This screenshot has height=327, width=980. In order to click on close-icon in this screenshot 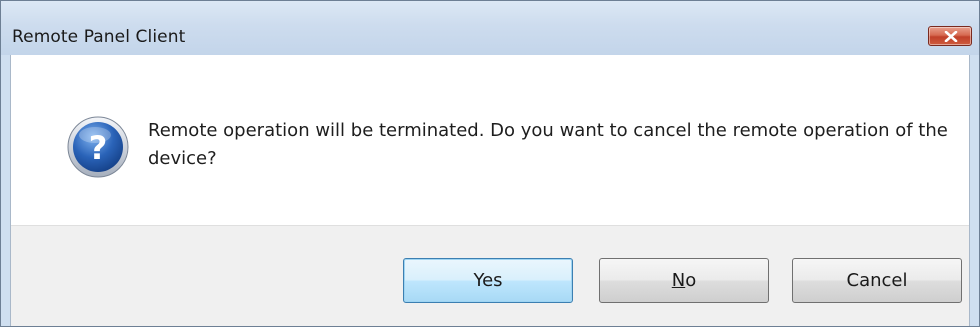, I will do `click(951, 36)`.